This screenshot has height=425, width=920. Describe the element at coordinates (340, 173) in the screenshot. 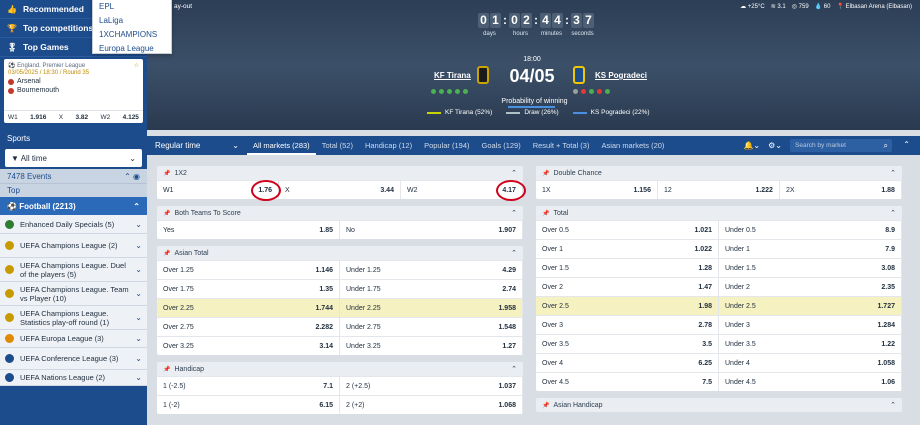

I see `market-header: 📌 1X2 ⌃` at that location.